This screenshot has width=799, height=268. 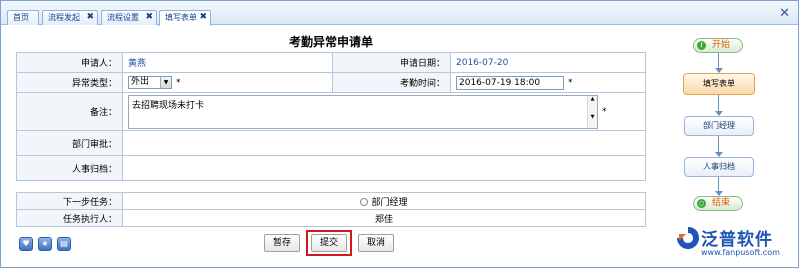 What do you see at coordinates (140, 82) in the screenshot?
I see `type-select-value: 外出` at bounding box center [140, 82].